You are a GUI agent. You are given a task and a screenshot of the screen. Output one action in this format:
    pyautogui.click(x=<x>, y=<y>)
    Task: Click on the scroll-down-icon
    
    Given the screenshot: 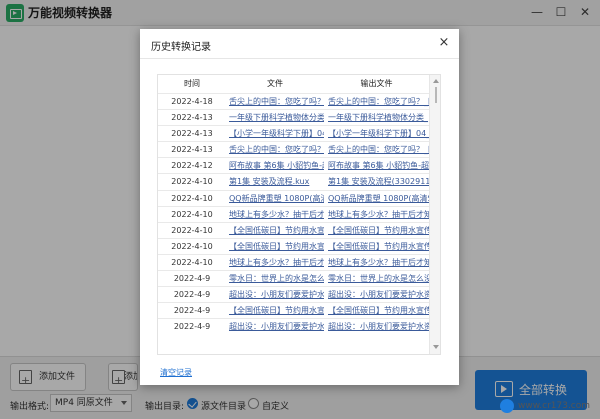 What is the action you would take?
    pyautogui.click(x=436, y=347)
    